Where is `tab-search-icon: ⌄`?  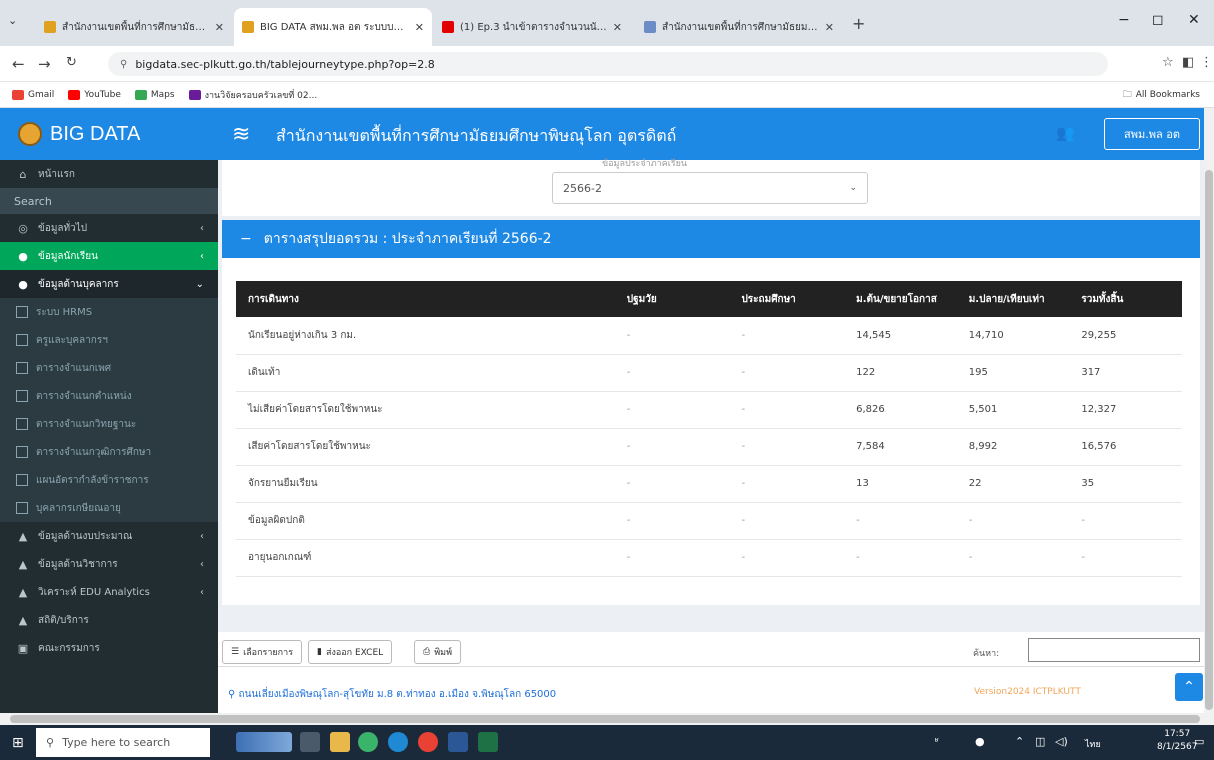 tab-search-icon: ⌄ is located at coordinates (12, 20).